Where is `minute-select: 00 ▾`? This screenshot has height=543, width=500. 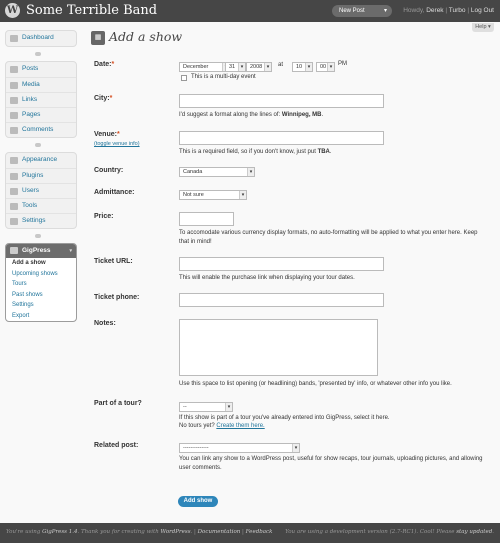 minute-select: 00 ▾ is located at coordinates (325, 67).